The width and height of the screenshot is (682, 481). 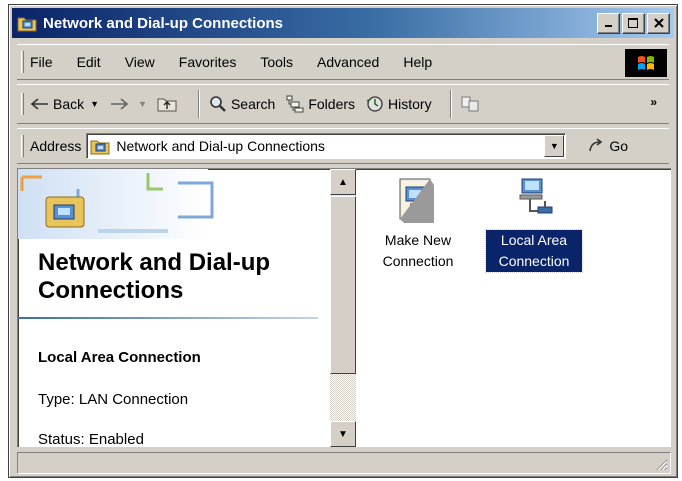 I want to click on search-icon, so click(x=218, y=104).